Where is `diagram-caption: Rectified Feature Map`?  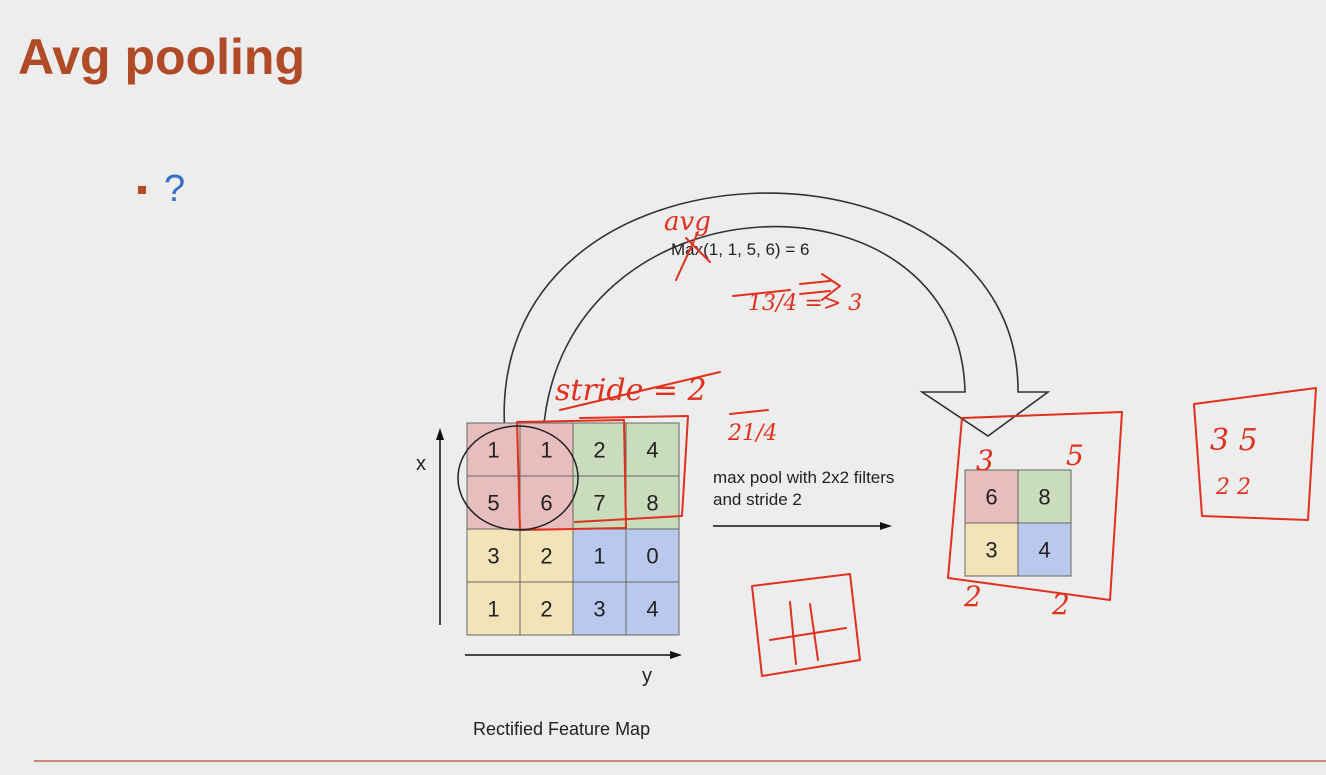 diagram-caption: Rectified Feature Map is located at coordinates (561, 729).